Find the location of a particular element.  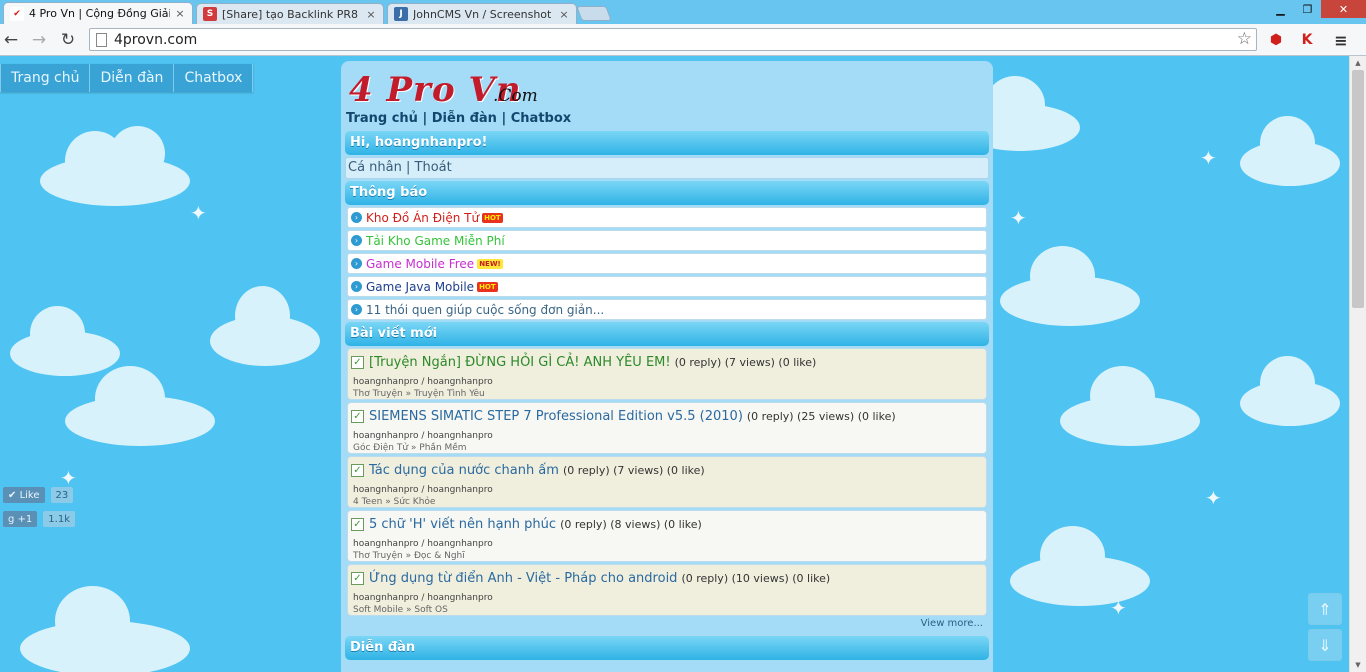

top-link-home: Trang chủ is located at coordinates (382, 118).